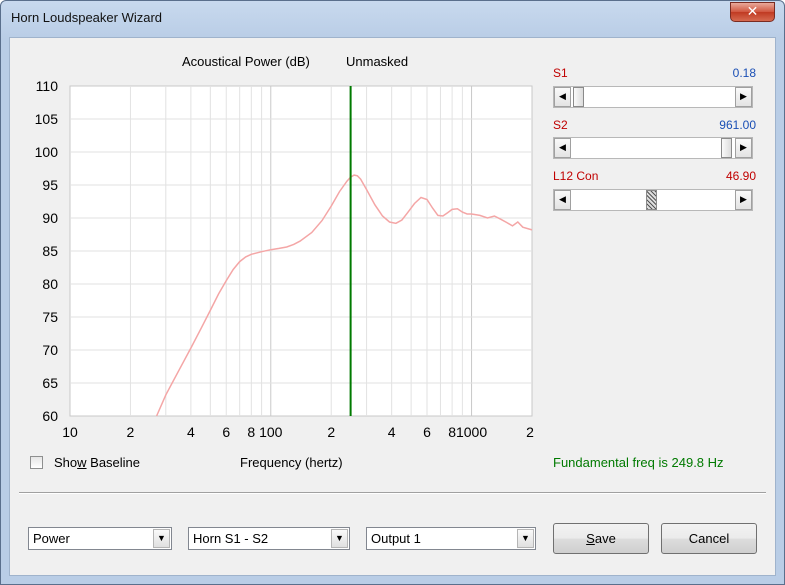 Image resolution: width=785 pixels, height=585 pixels. What do you see at coordinates (744, 73) in the screenshot?
I see `slider-s1-value: 0.18` at bounding box center [744, 73].